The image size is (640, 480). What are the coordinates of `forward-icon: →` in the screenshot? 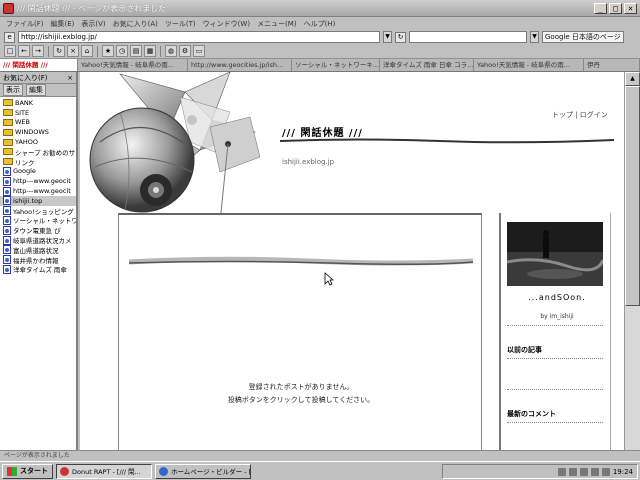 It's located at (38, 51).